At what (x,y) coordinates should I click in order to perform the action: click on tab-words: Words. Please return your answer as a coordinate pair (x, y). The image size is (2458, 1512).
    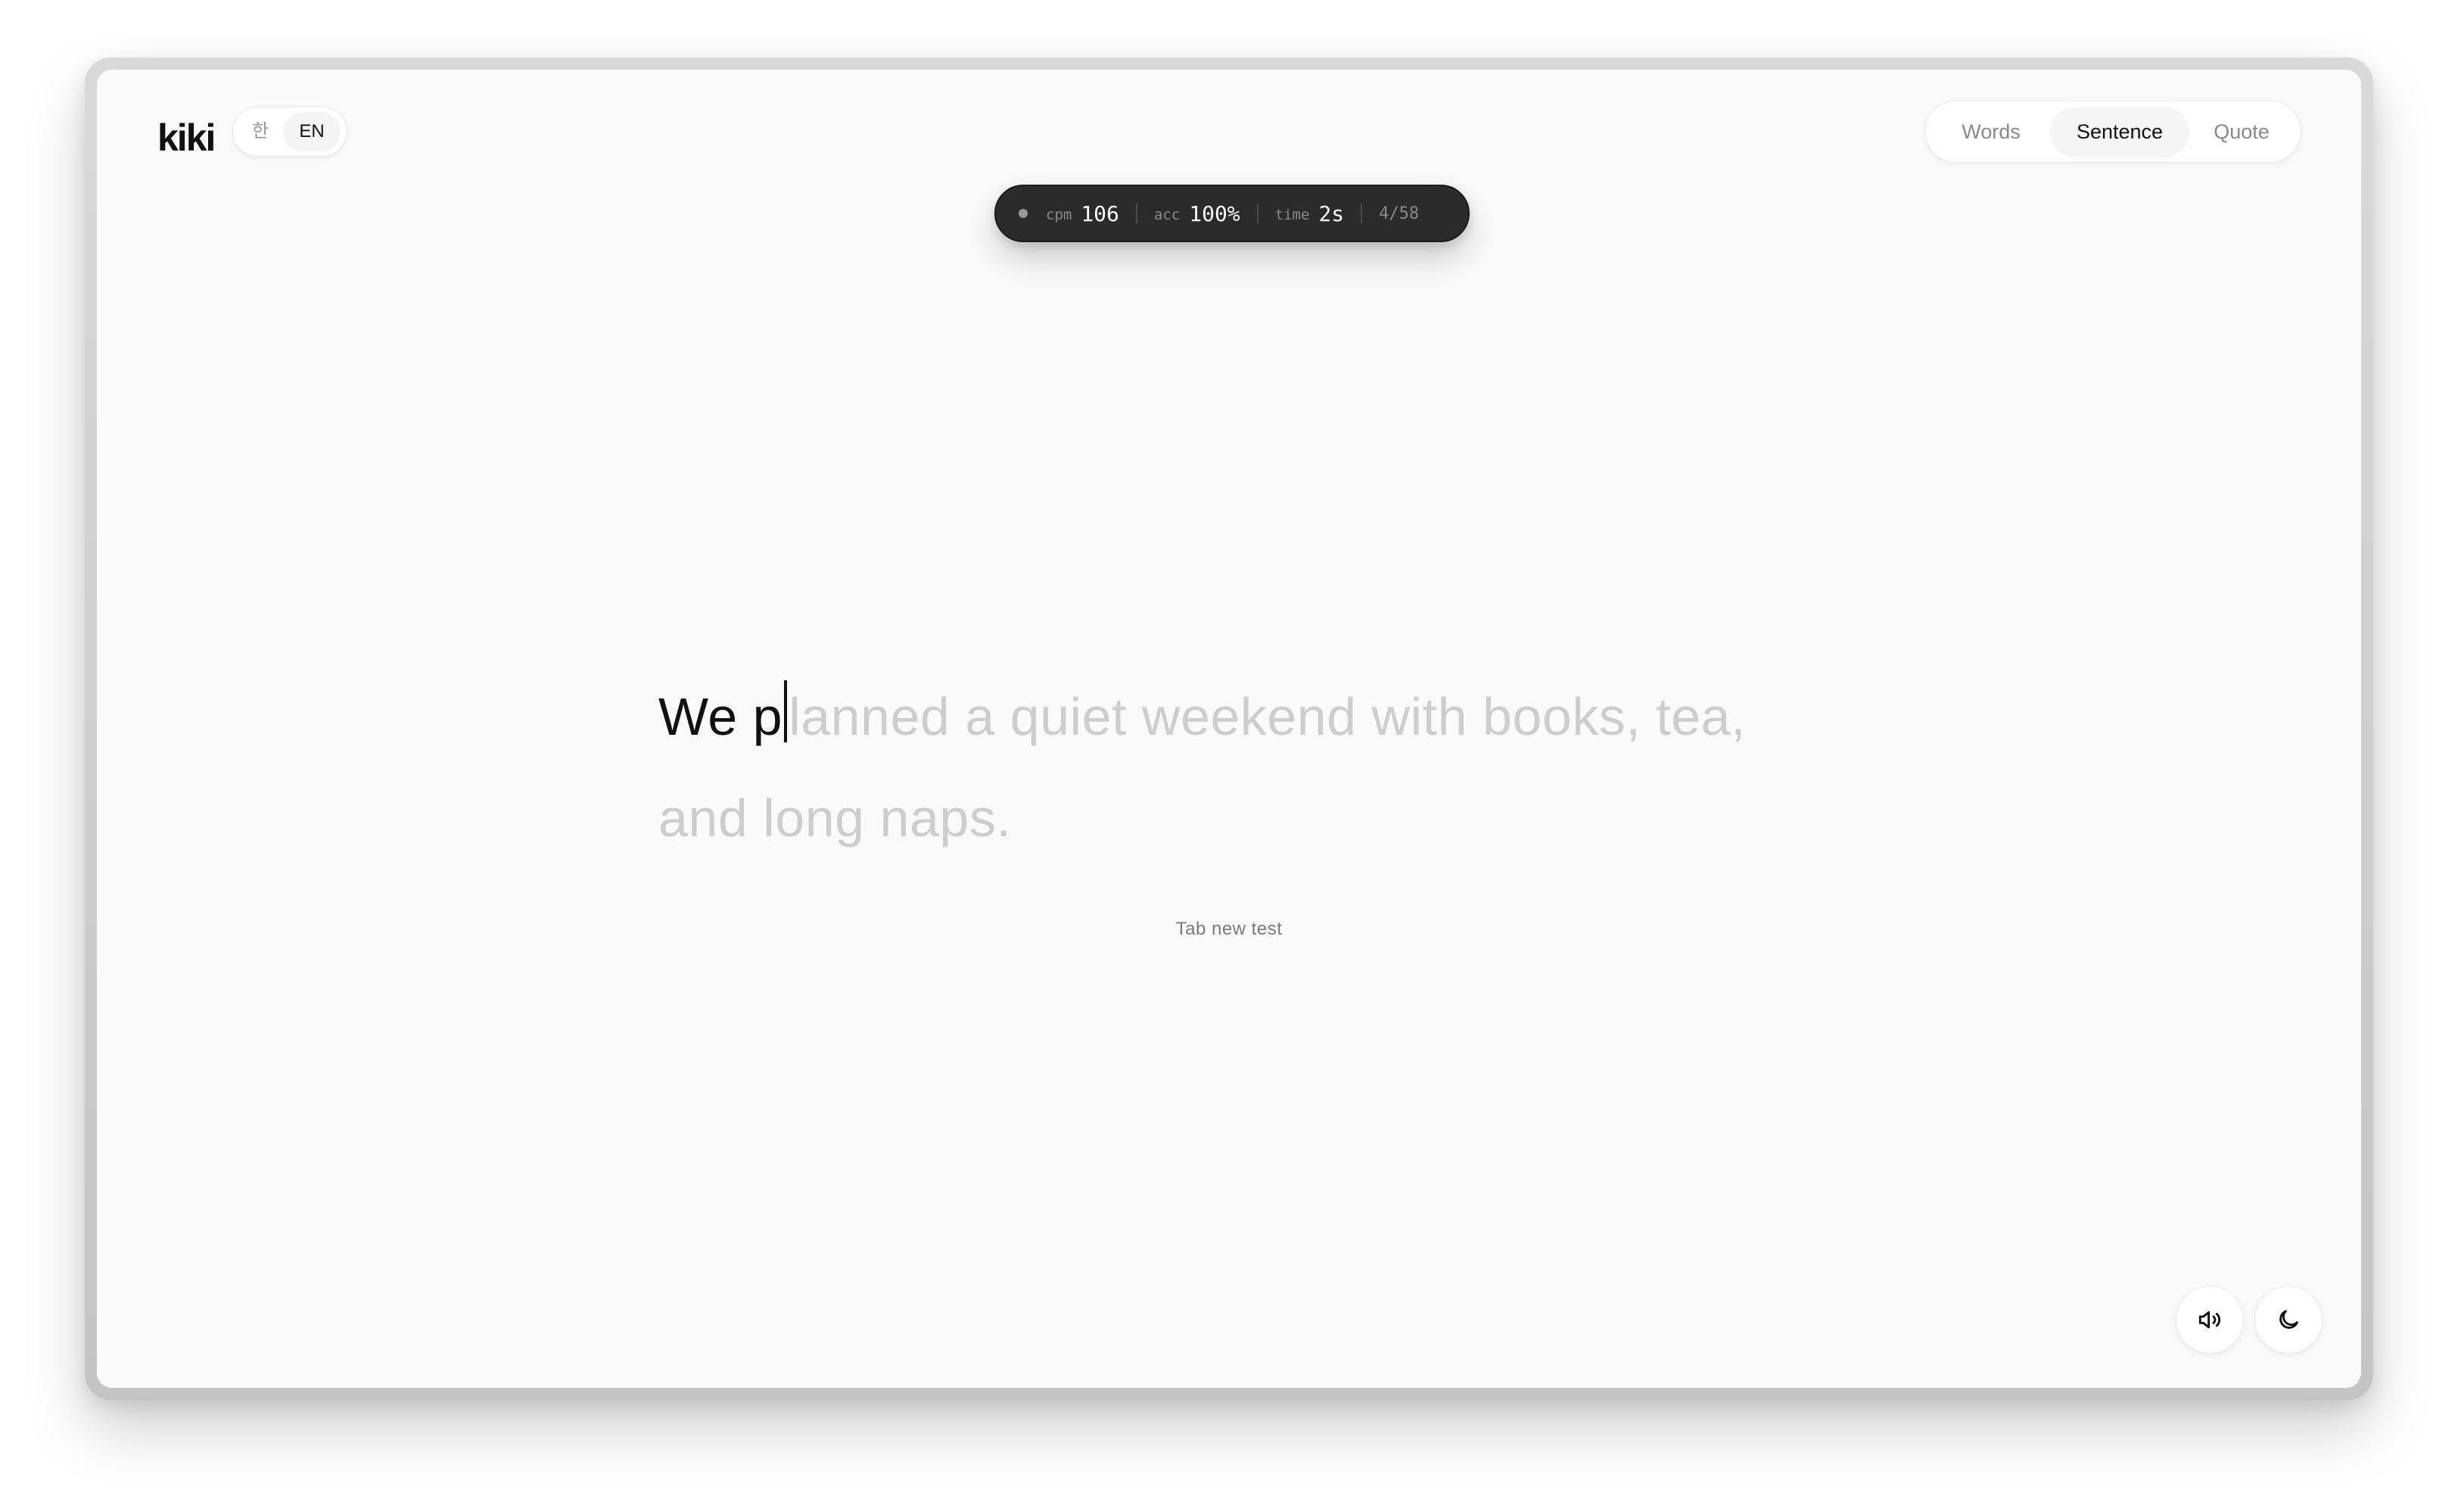
    Looking at the image, I should click on (1991, 131).